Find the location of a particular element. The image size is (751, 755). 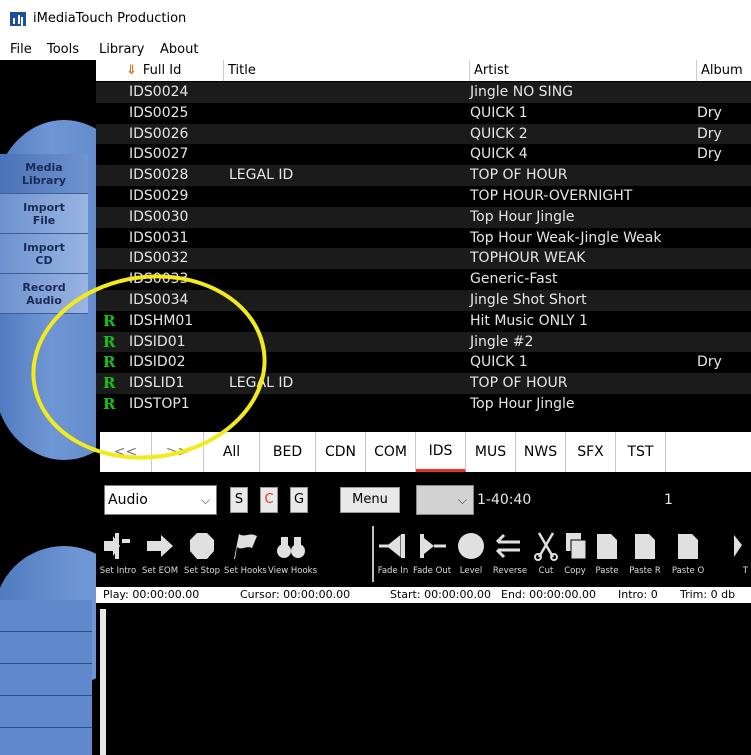

cell-full-id: IDS0032 is located at coordinates (159, 258).